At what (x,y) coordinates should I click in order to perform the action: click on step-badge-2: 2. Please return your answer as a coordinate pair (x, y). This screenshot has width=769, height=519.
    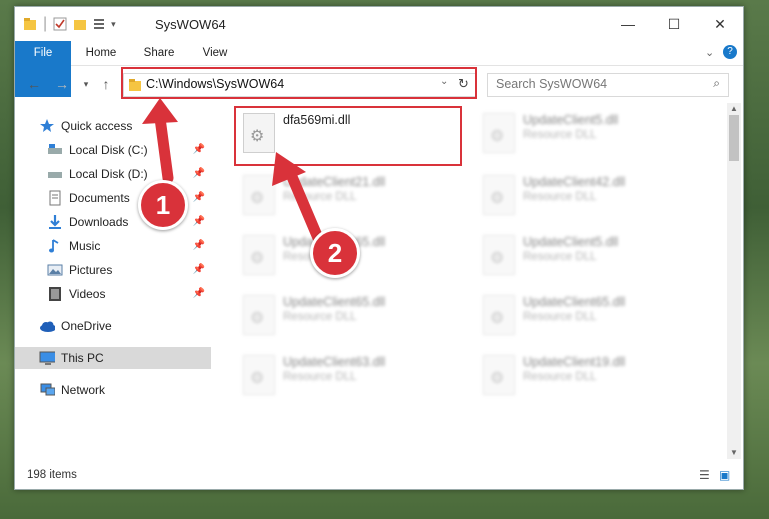
    Looking at the image, I should click on (335, 253).